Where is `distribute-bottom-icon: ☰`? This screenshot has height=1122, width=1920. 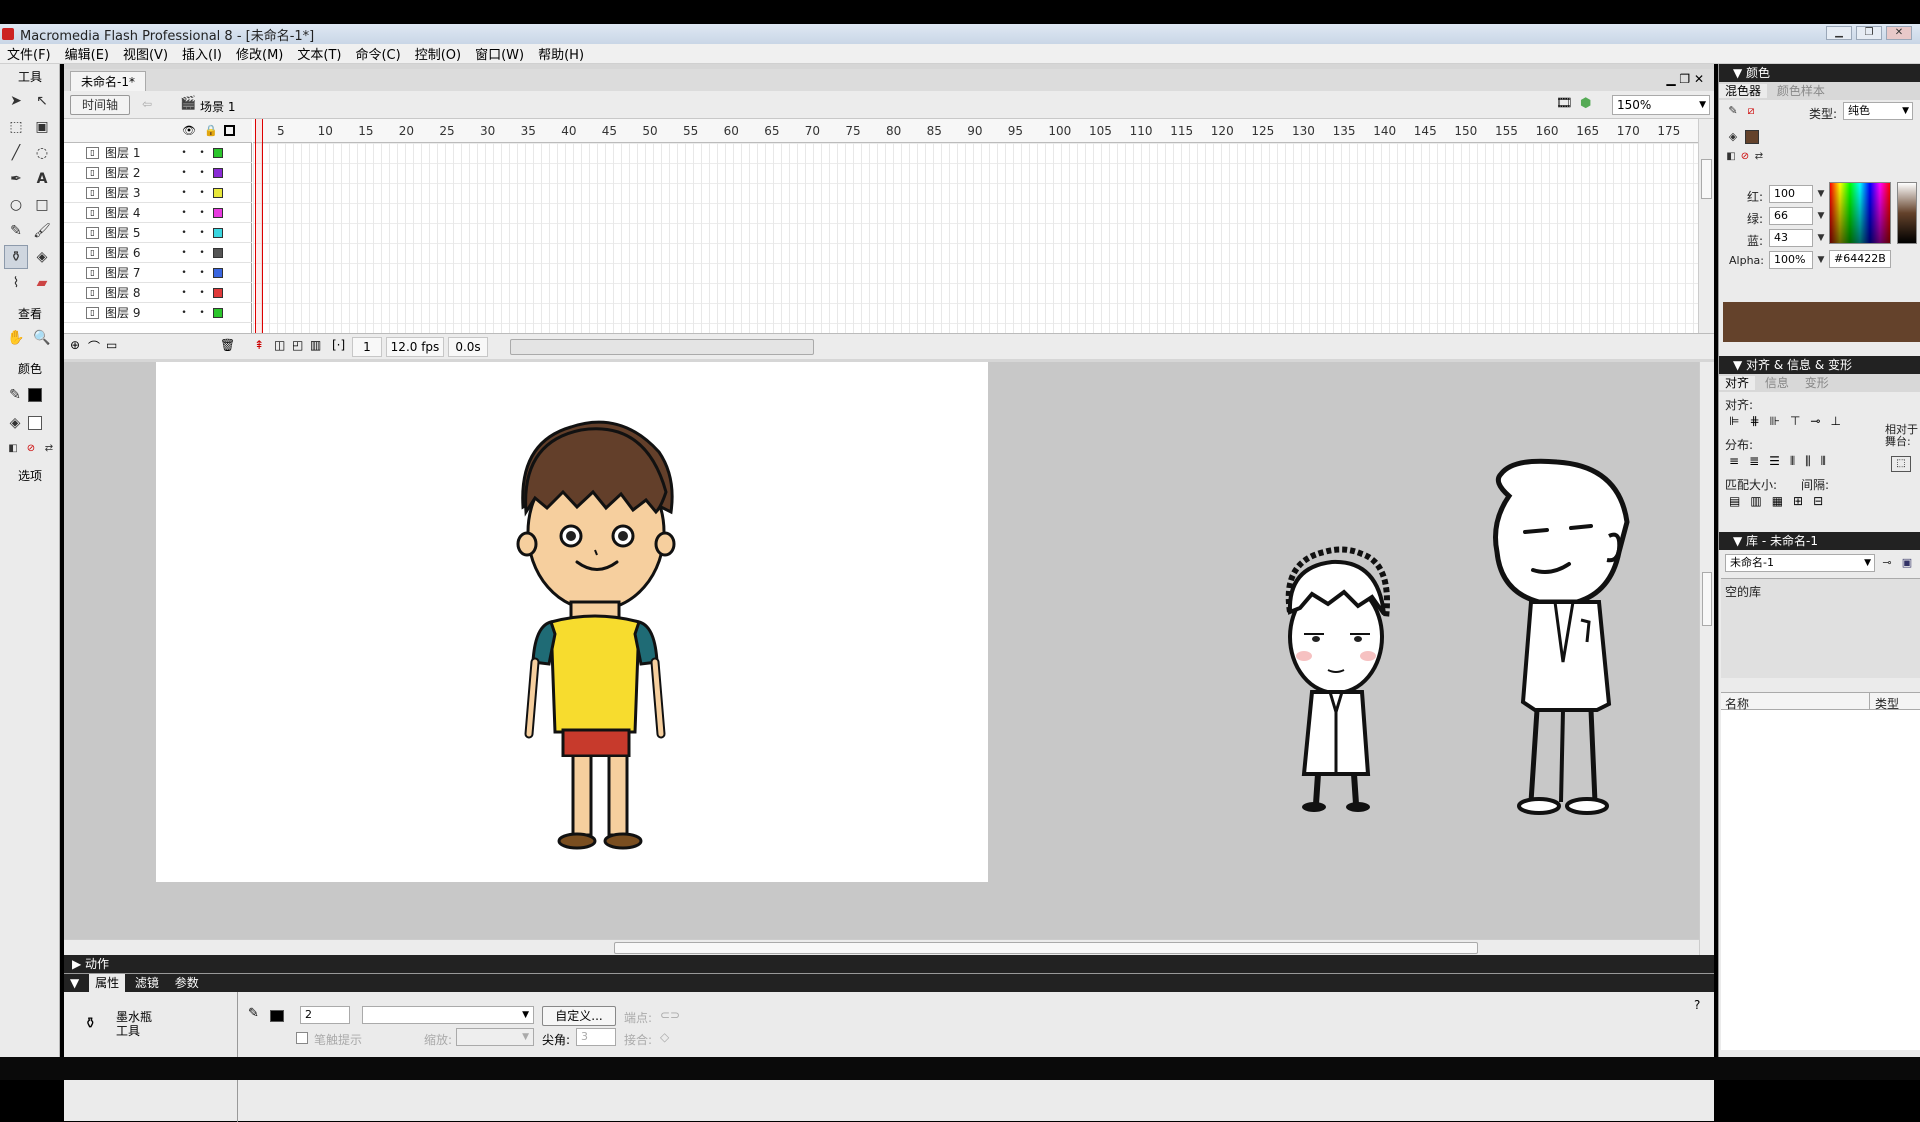
distribute-bottom-icon: ☰ is located at coordinates (1774, 461).